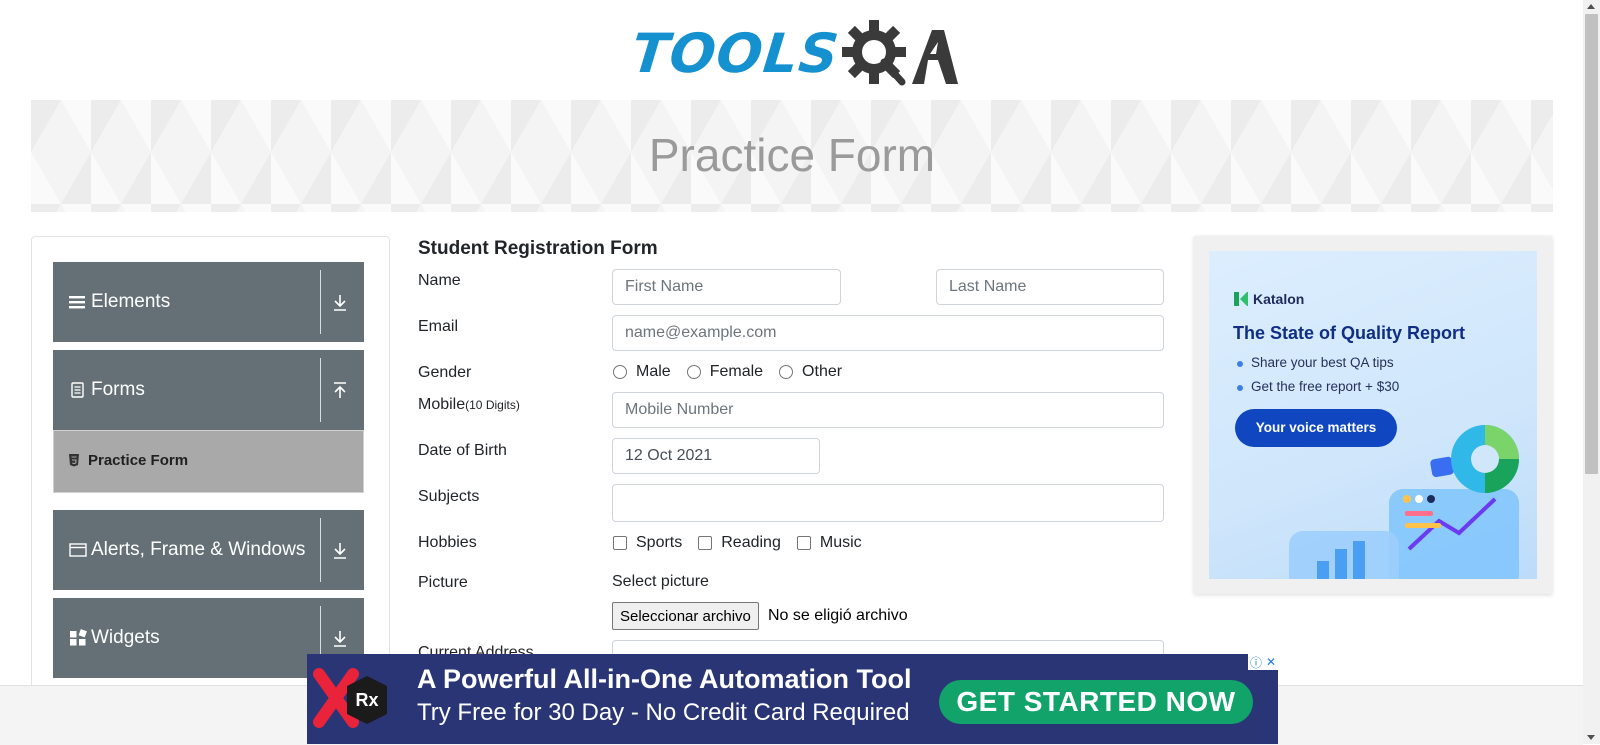  What do you see at coordinates (1279, 299) in the screenshot?
I see `ad-brand: Katalon` at bounding box center [1279, 299].